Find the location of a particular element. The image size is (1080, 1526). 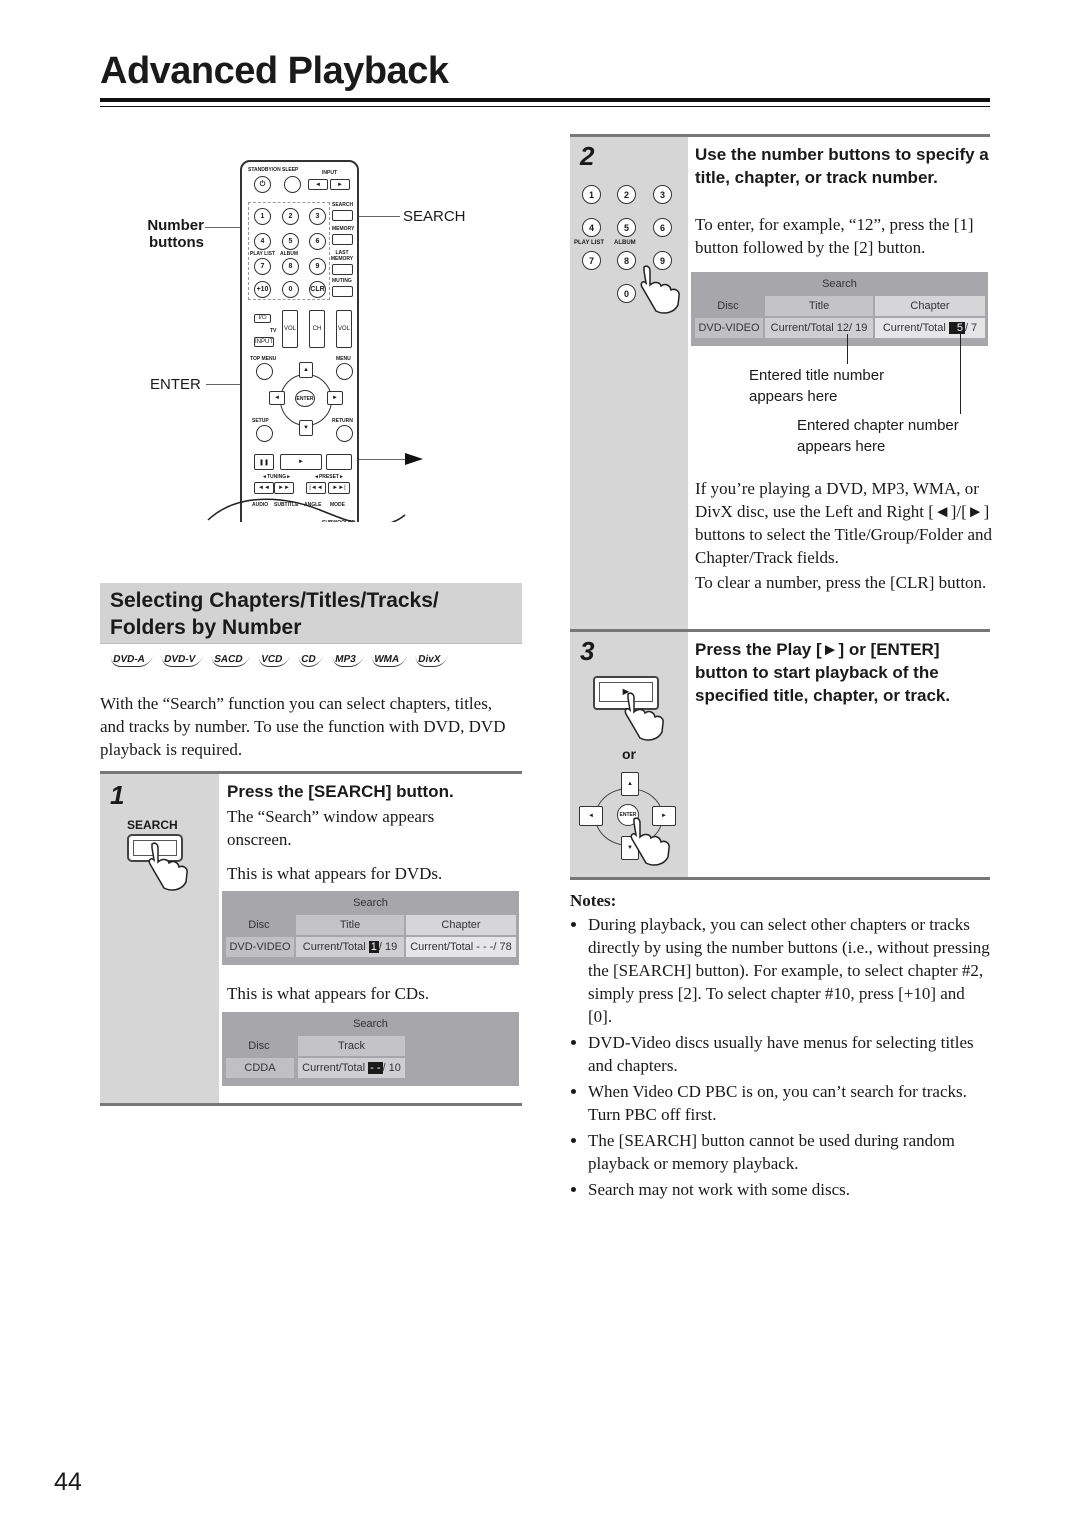

number-button-0: 0 is located at coordinates (290, 289).